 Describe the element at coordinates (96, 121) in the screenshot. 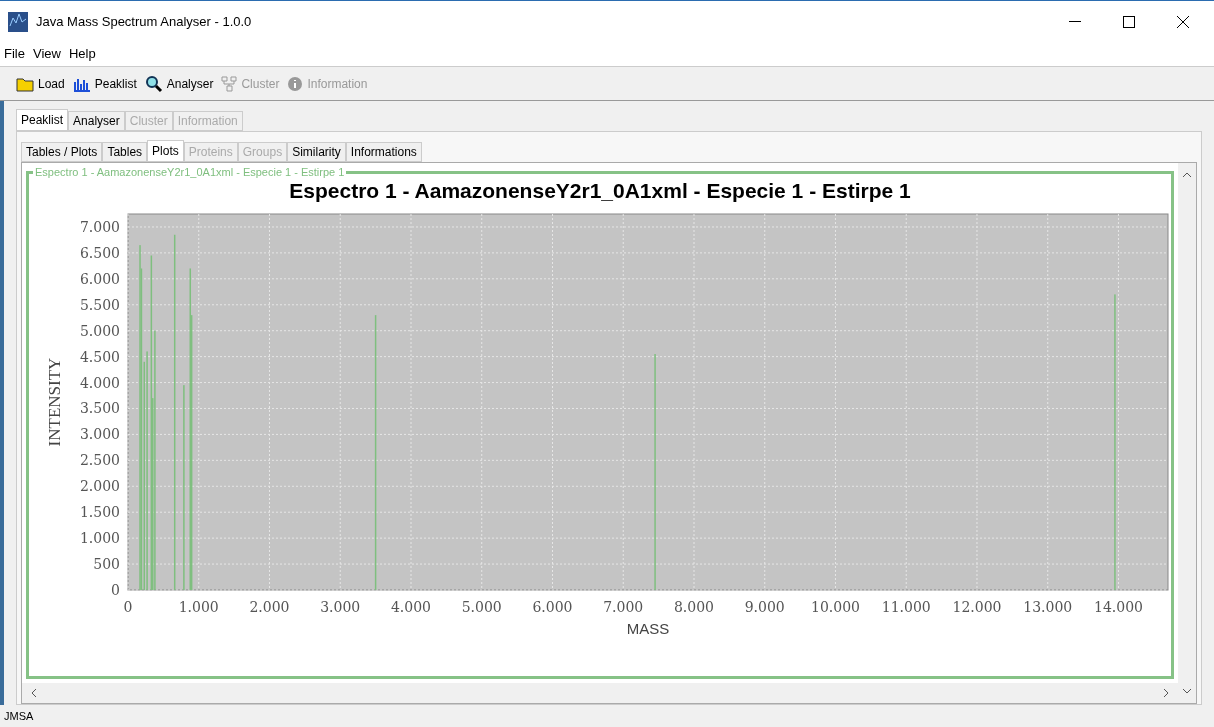

I see `tab: Analyser` at that location.